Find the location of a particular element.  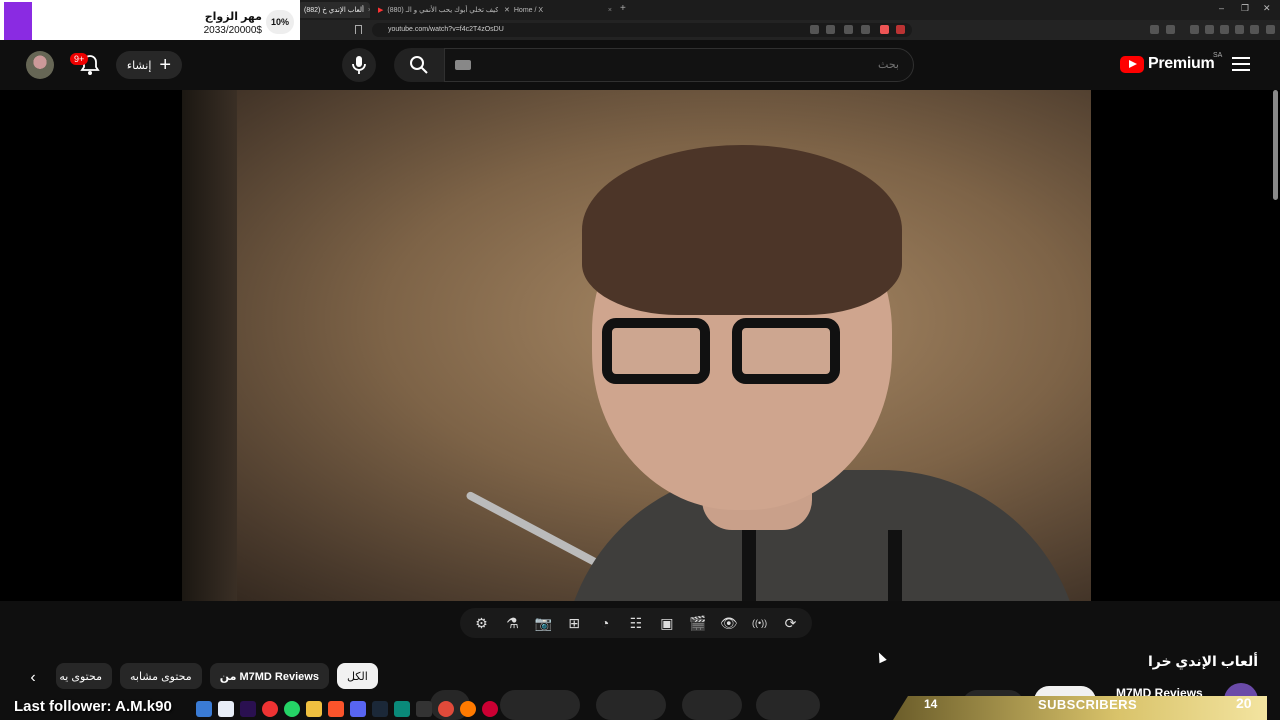

plus-icon: + is located at coordinates (165, 65).